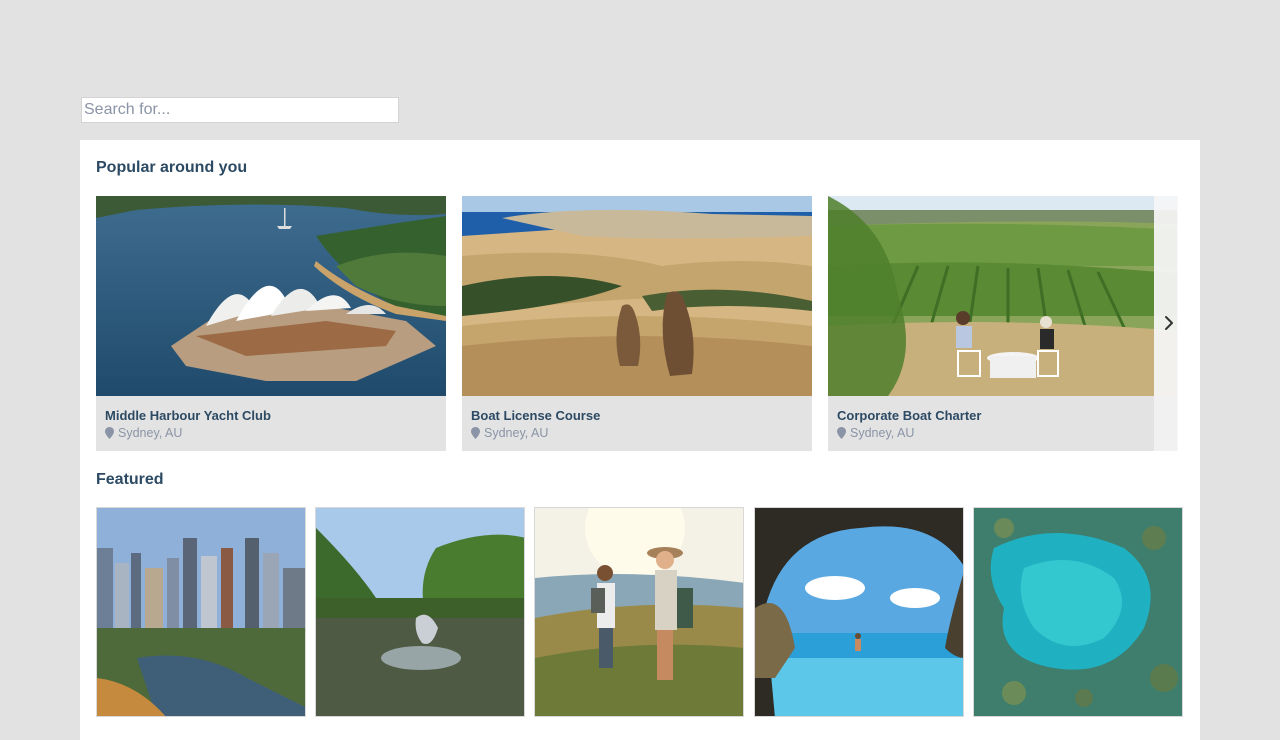  I want to click on card-image-vineyard, so click(1002, 296).